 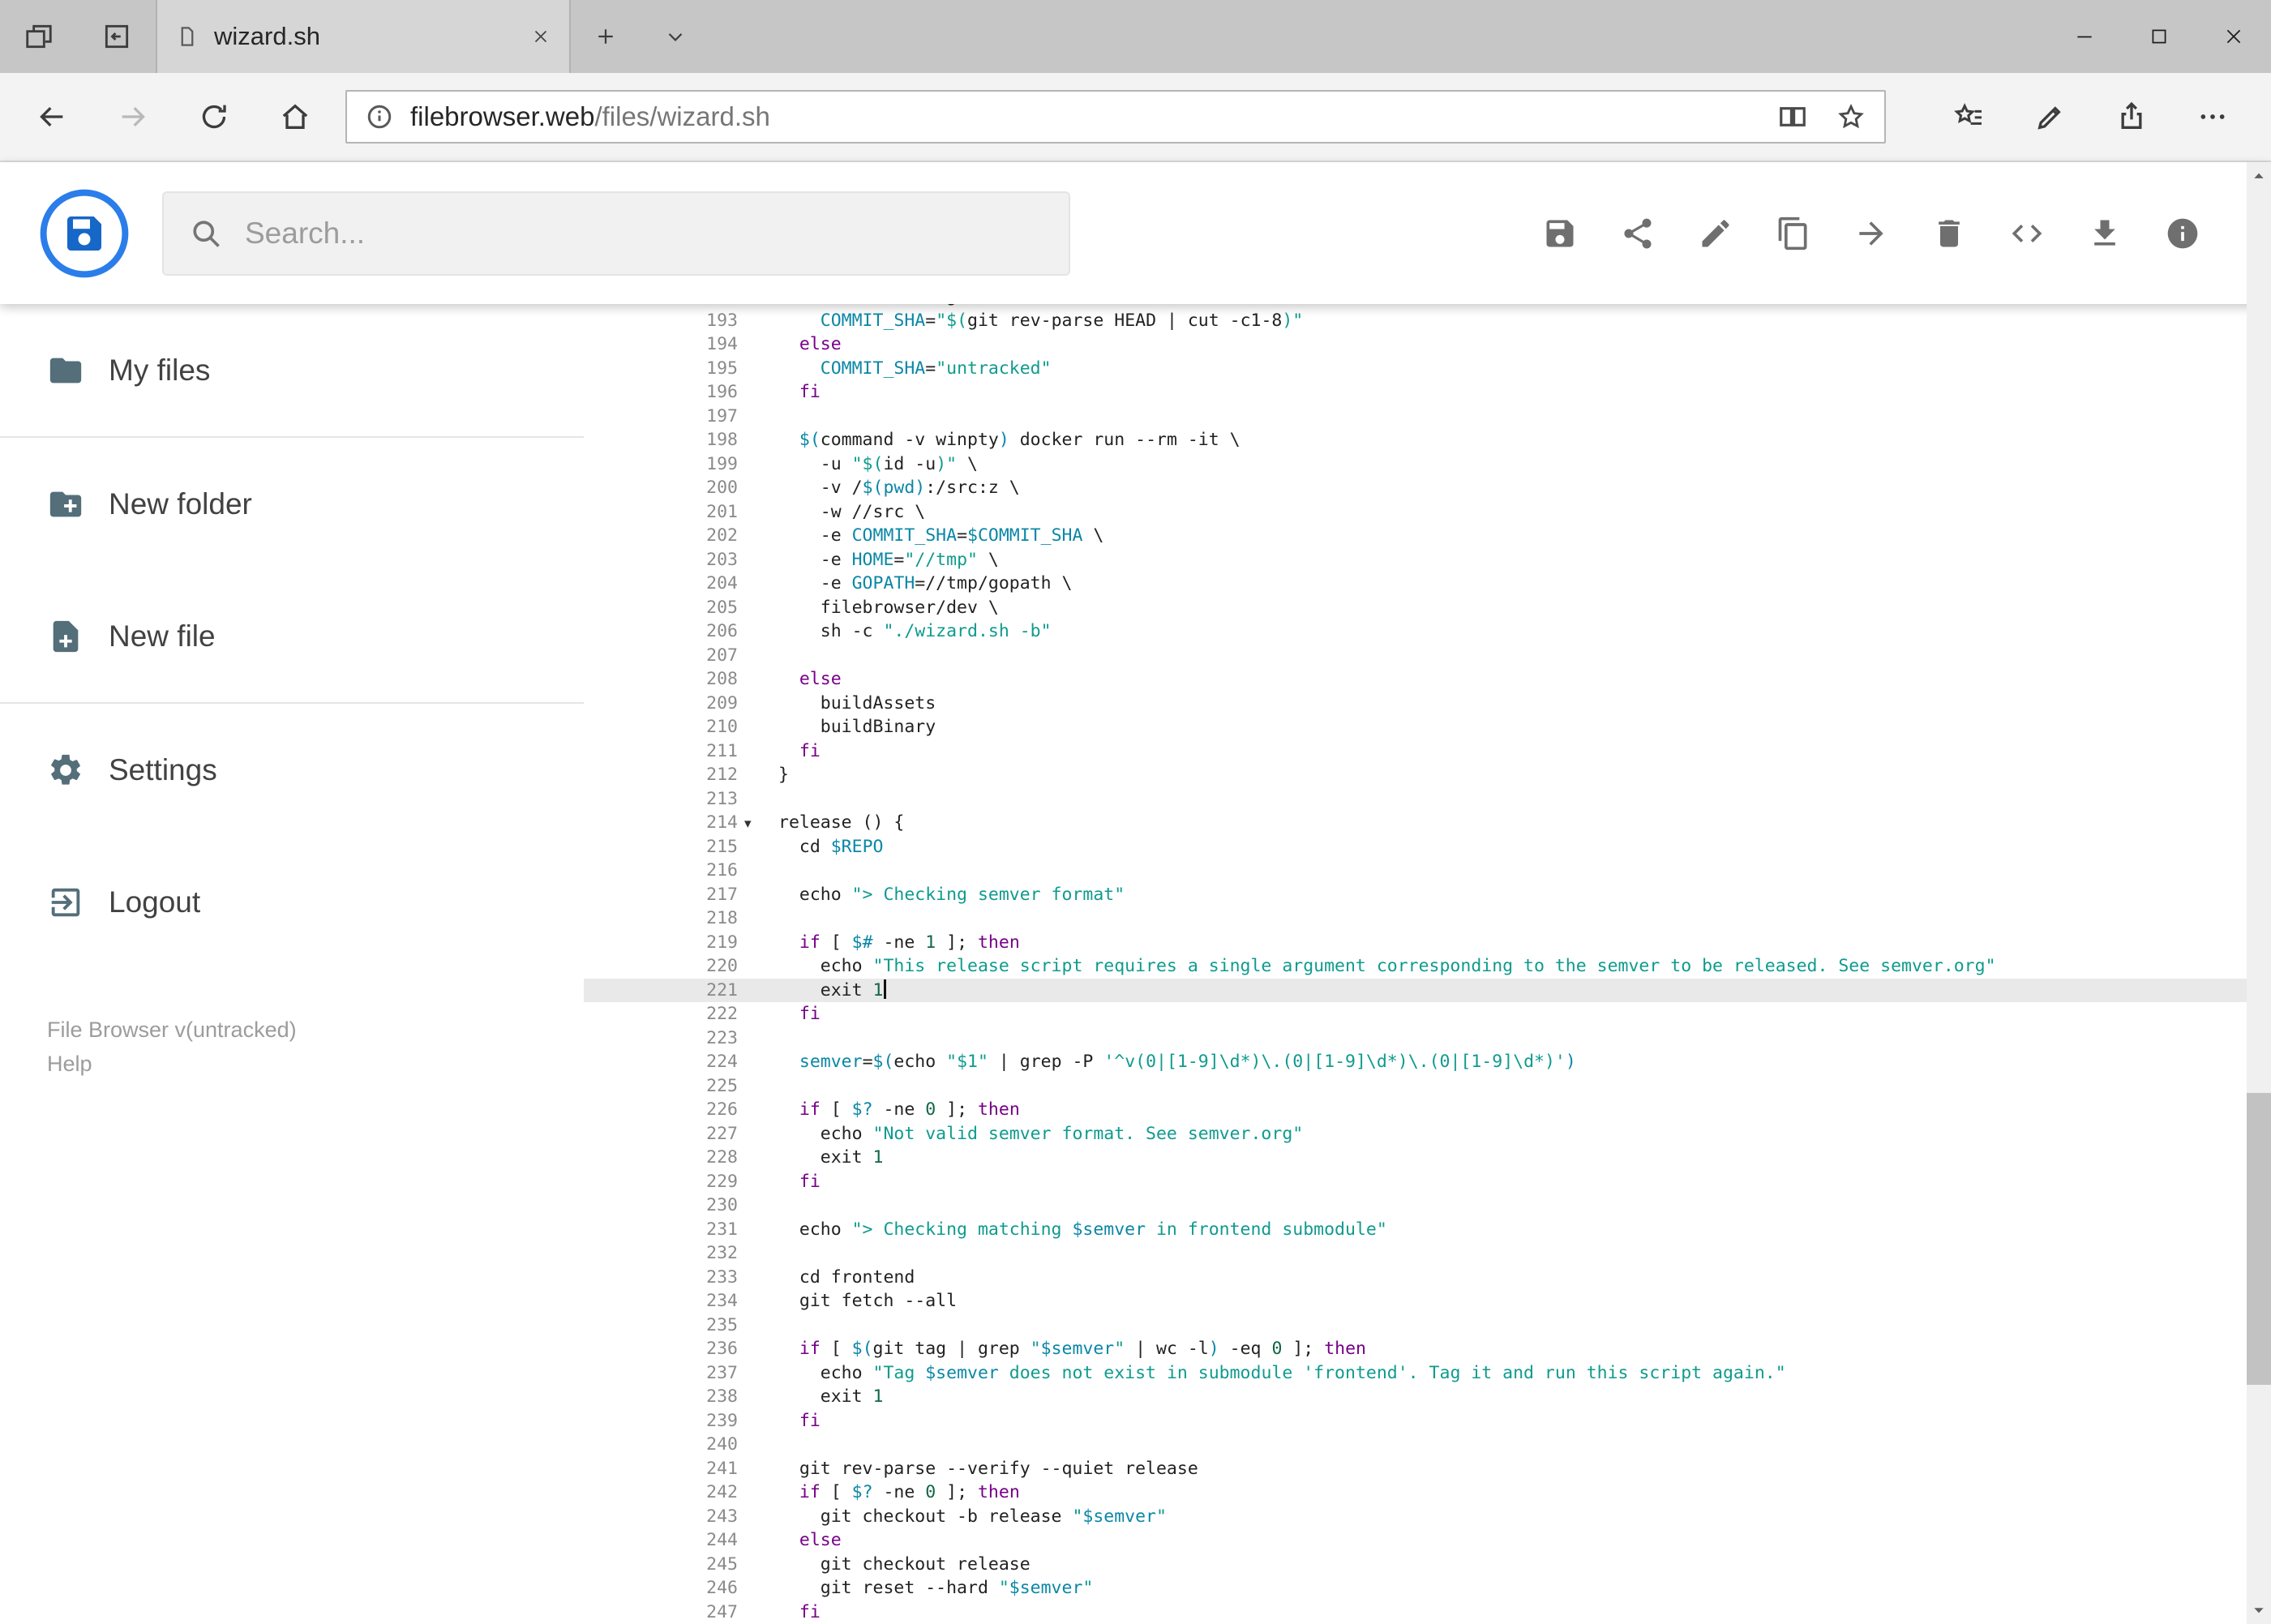 I want to click on code-line: 194 else, so click(x=1427, y=345).